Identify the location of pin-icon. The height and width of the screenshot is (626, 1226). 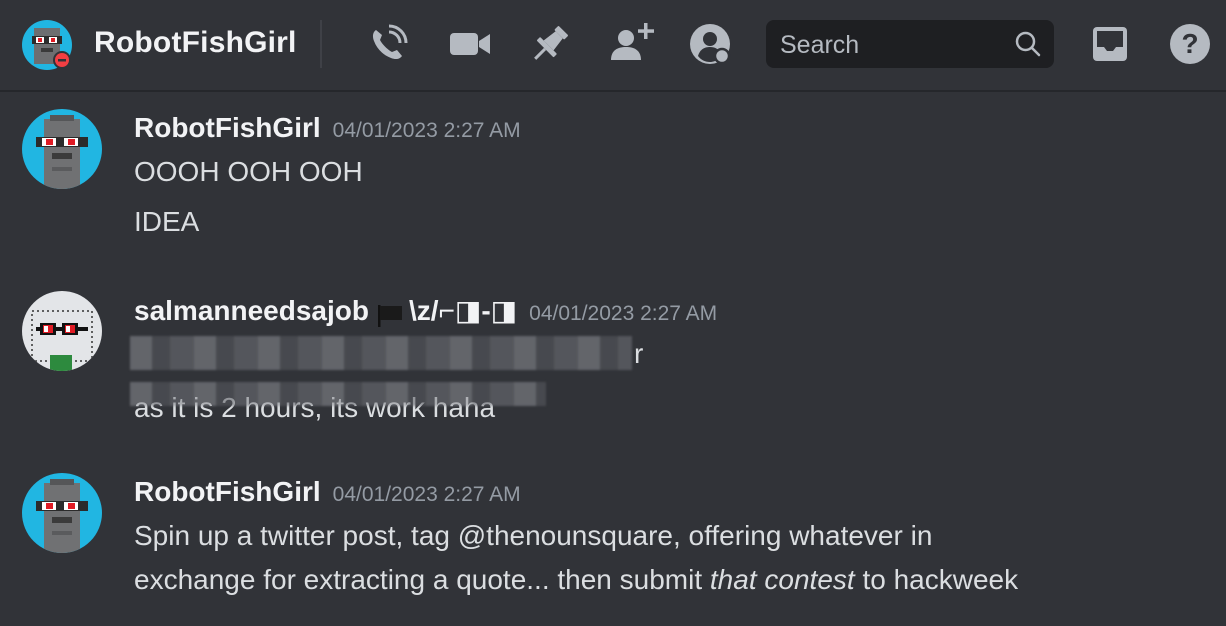
(550, 44).